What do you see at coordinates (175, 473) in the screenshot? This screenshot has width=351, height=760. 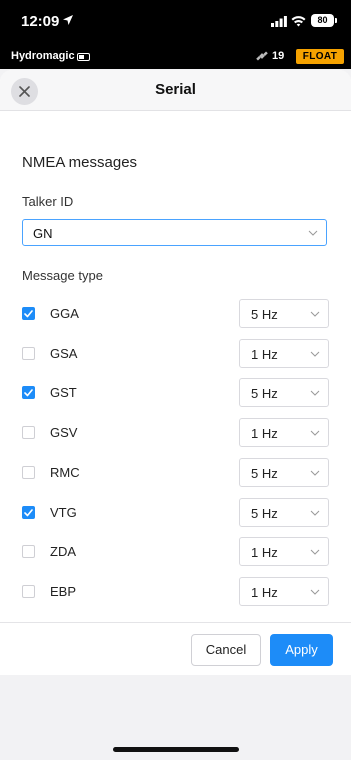 I see `message-row-rmc: RMC 5 Hz` at bounding box center [175, 473].